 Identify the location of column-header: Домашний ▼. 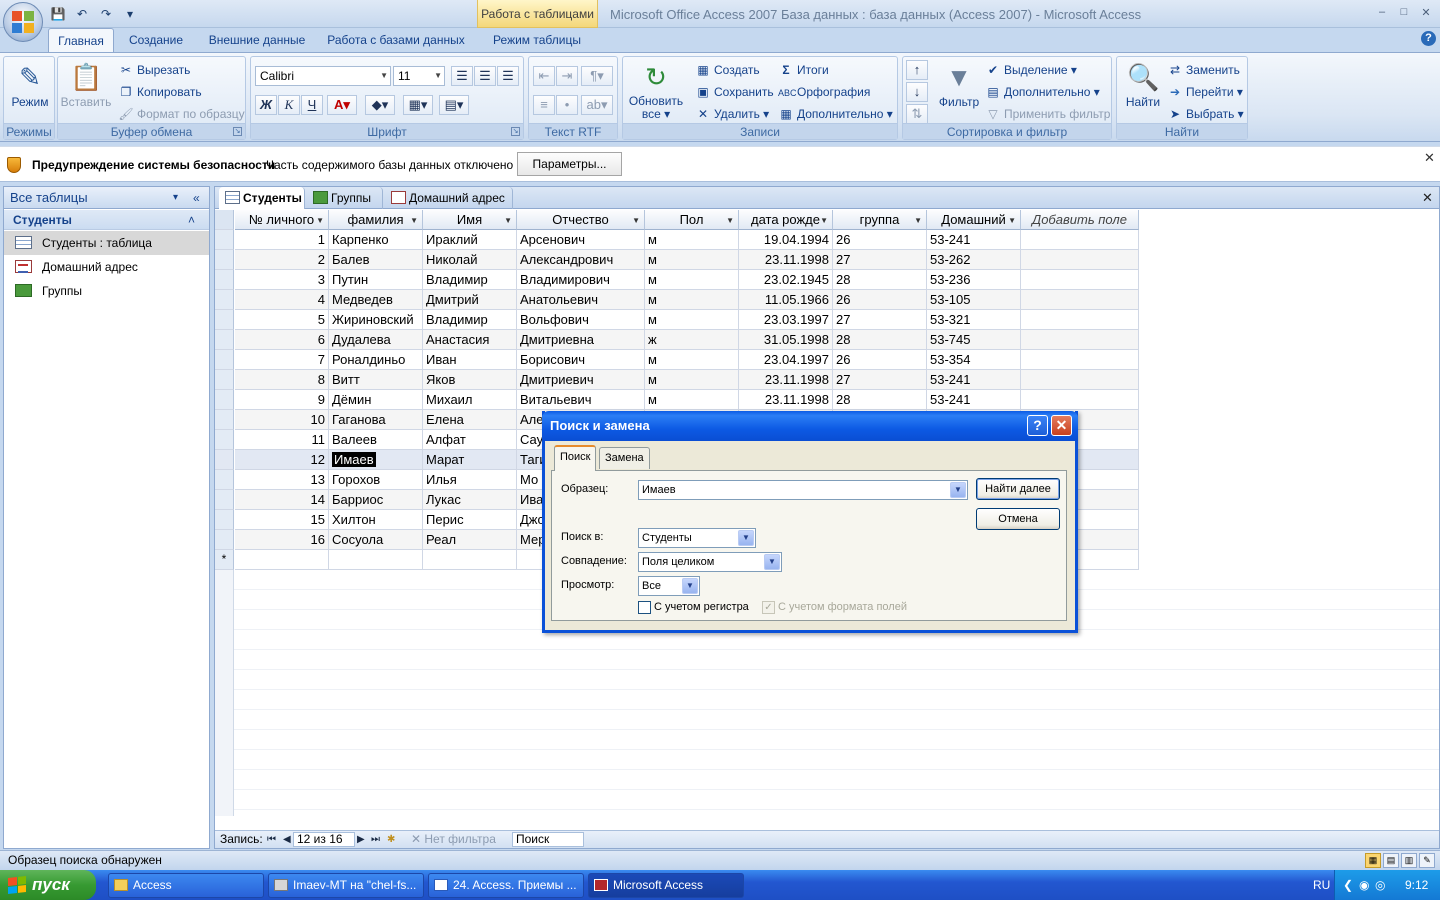
(974, 220).